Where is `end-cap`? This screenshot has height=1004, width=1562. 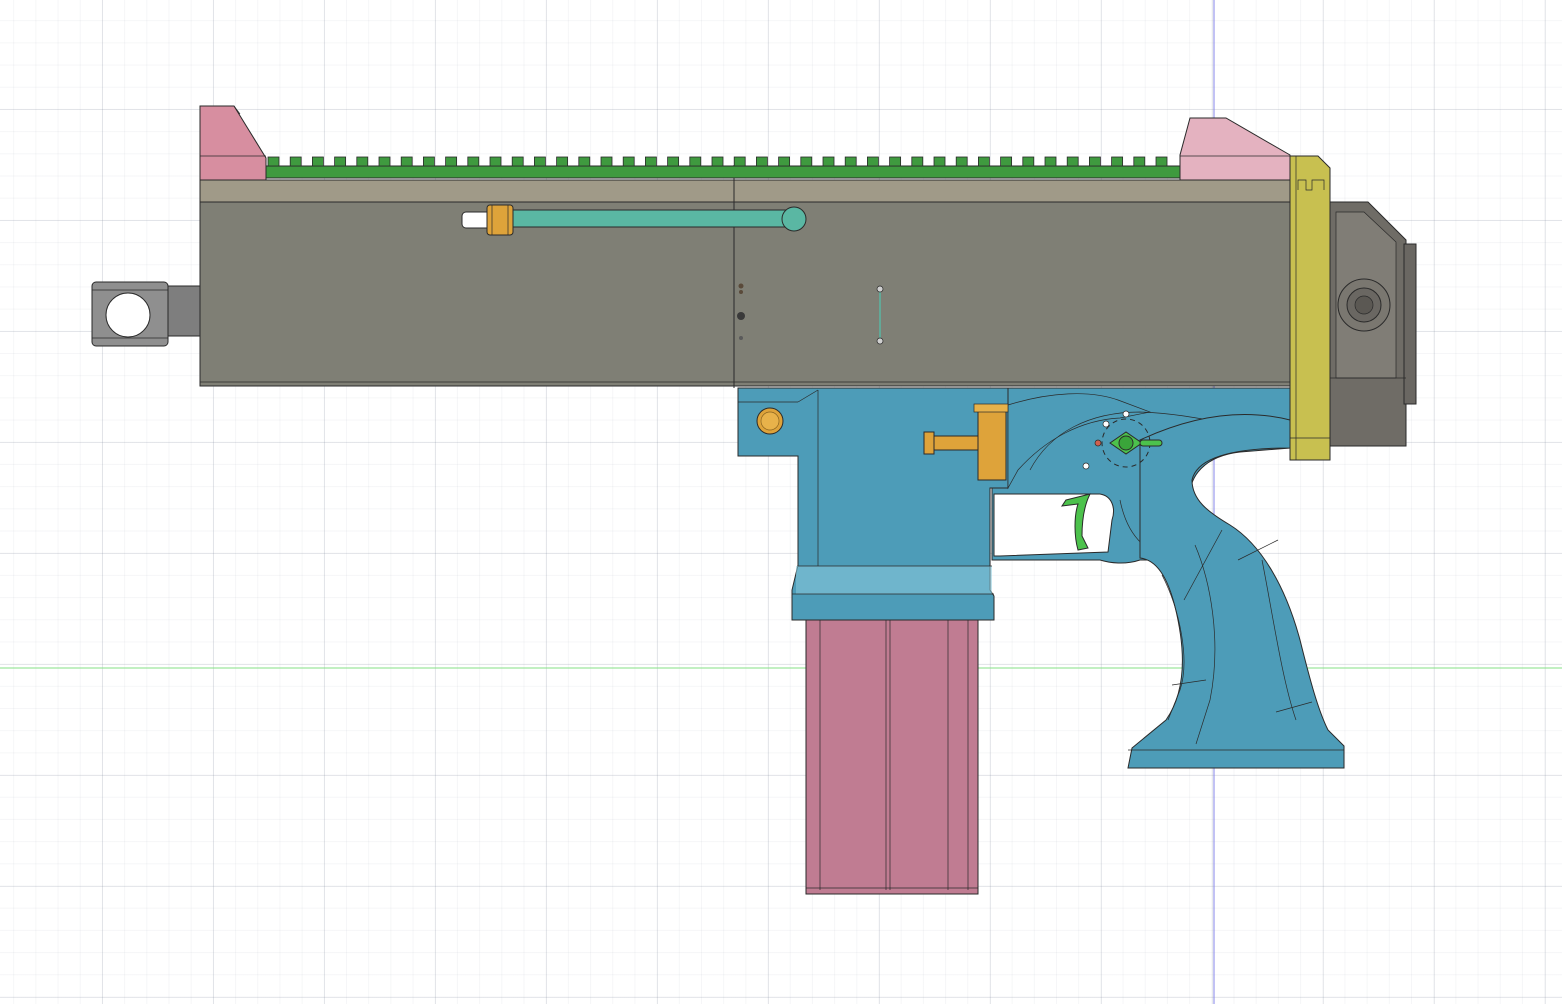
end-cap is located at coordinates (1310, 308).